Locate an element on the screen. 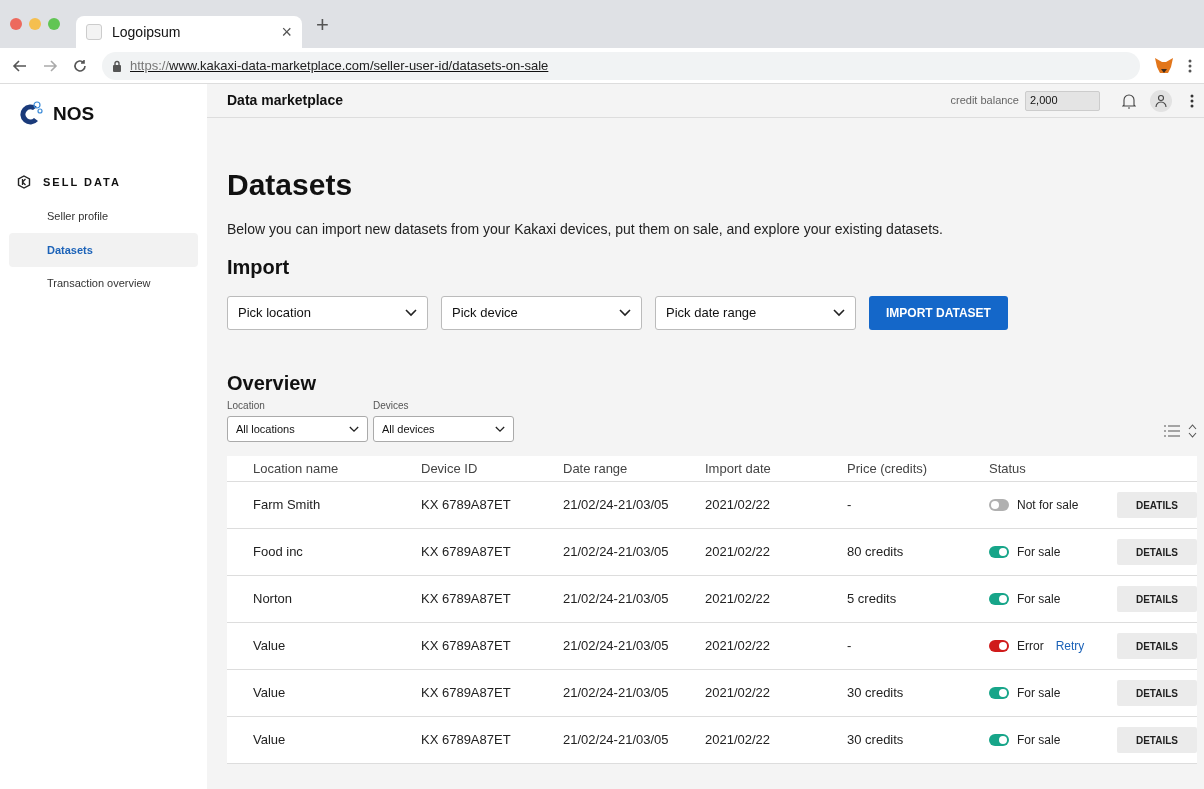 This screenshot has height=789, width=1204. favicon-icon is located at coordinates (94, 32).